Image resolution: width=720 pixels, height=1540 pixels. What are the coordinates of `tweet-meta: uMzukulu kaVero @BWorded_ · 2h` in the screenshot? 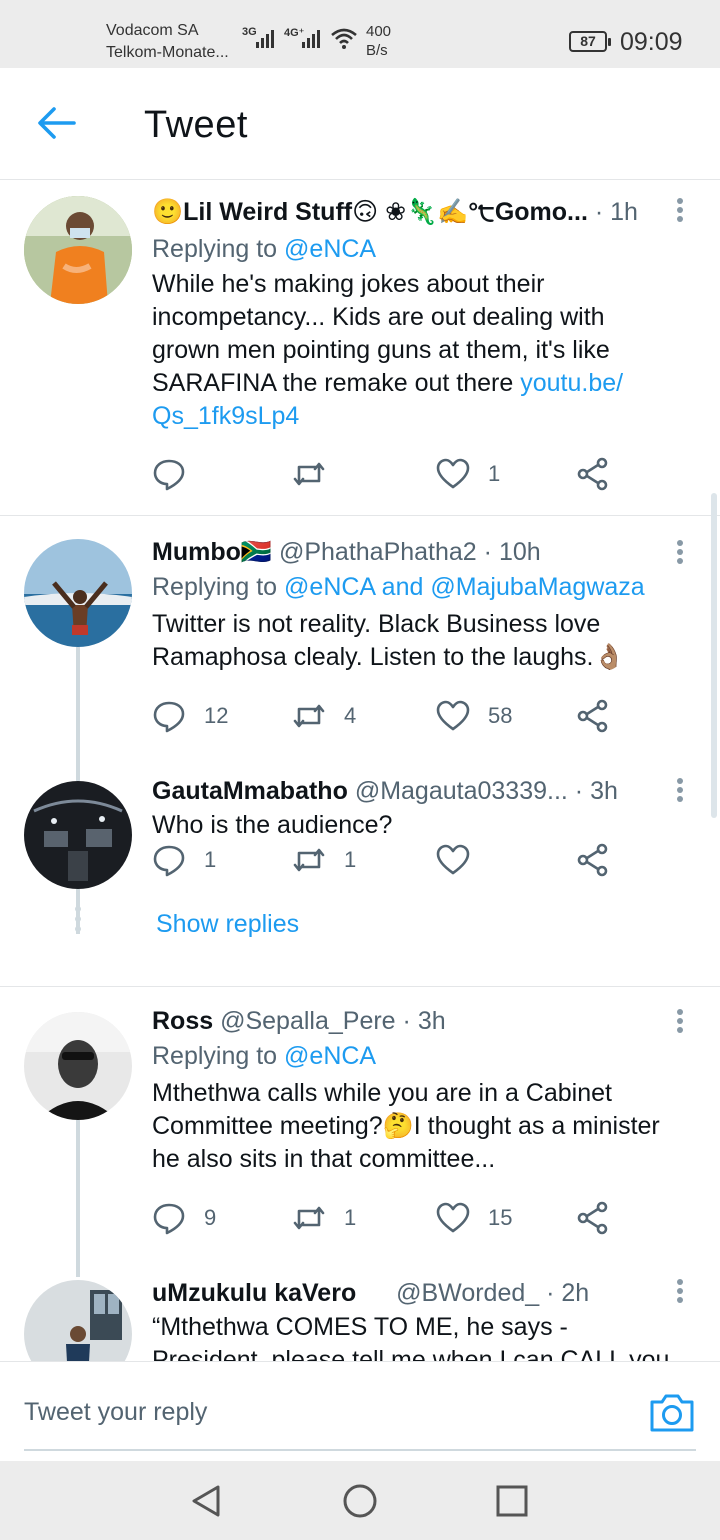 It's located at (412, 1293).